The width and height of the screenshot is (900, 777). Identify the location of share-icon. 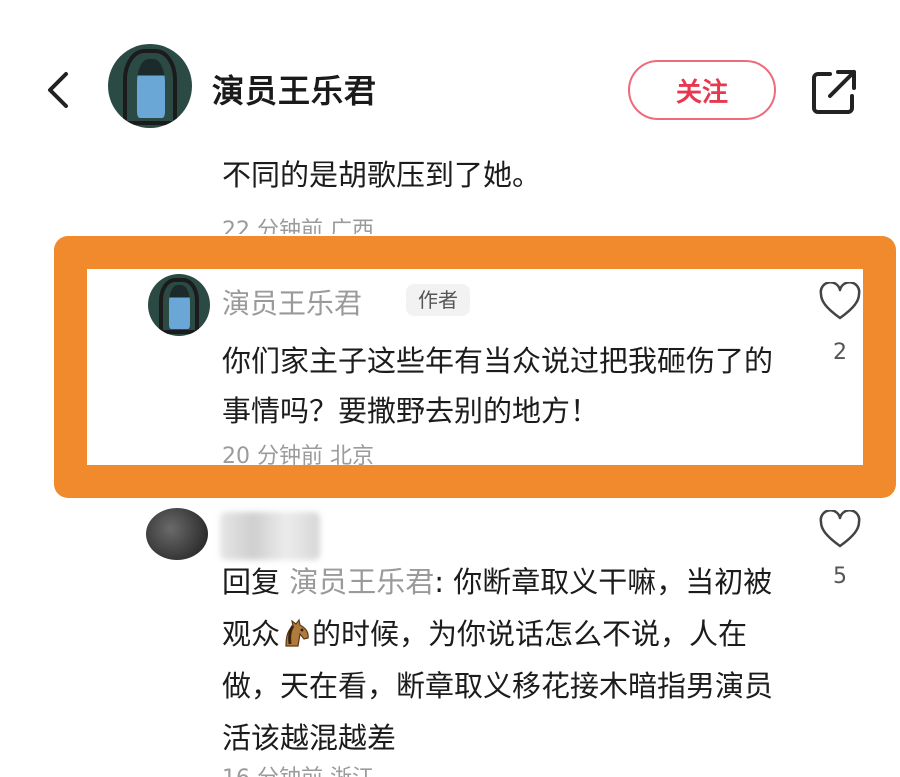
(834, 92).